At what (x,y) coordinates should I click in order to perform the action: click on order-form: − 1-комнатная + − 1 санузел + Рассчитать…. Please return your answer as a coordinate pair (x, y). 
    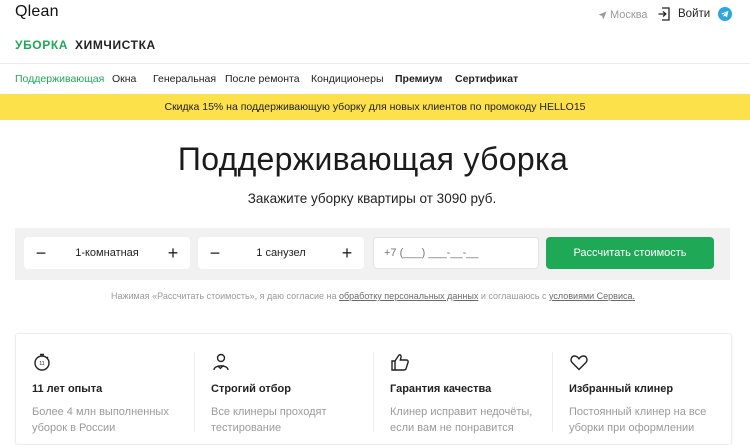
    Looking at the image, I should click on (372, 254).